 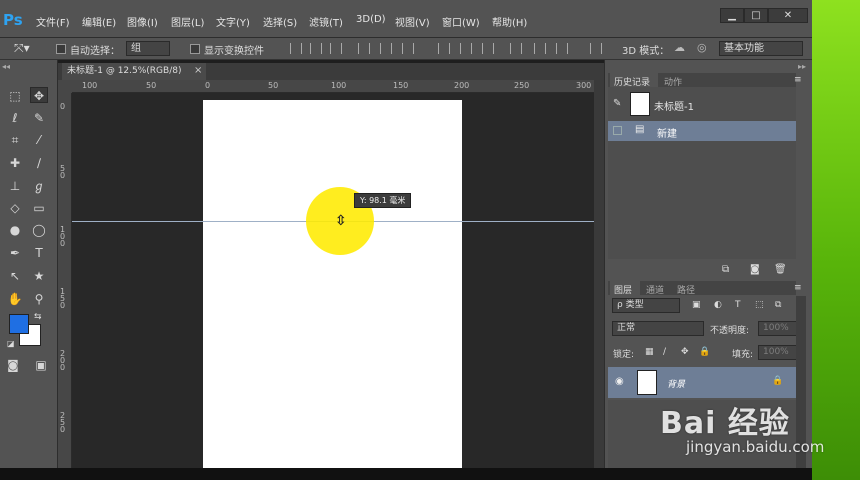 What do you see at coordinates (386, 48) in the screenshot?
I see `align-hcenter-icon` at bounding box center [386, 48].